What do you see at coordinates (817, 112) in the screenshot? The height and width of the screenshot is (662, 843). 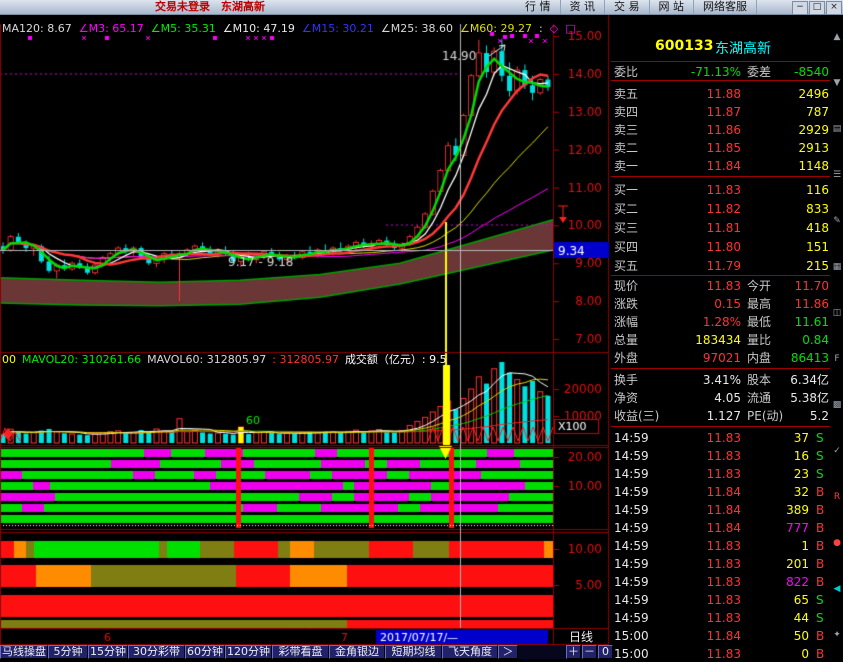 I see `sell-volume: 787` at bounding box center [817, 112].